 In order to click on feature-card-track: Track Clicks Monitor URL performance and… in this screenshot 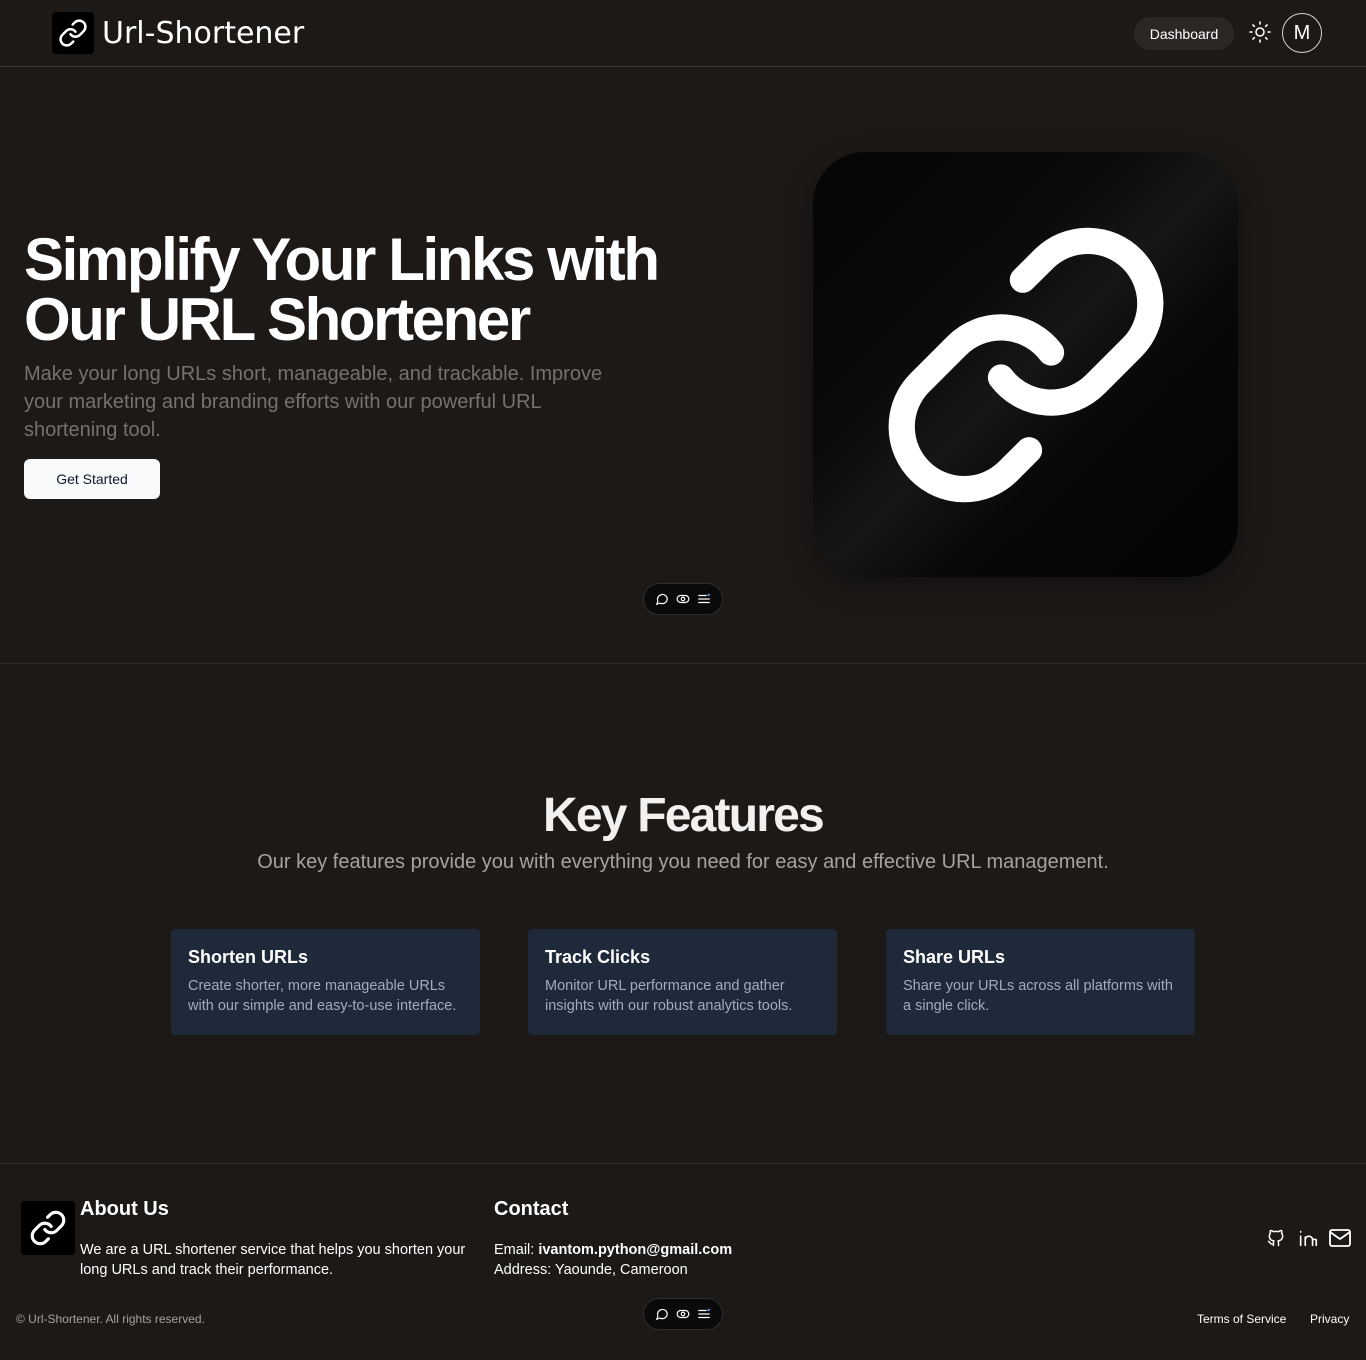, I will do `click(682, 982)`.